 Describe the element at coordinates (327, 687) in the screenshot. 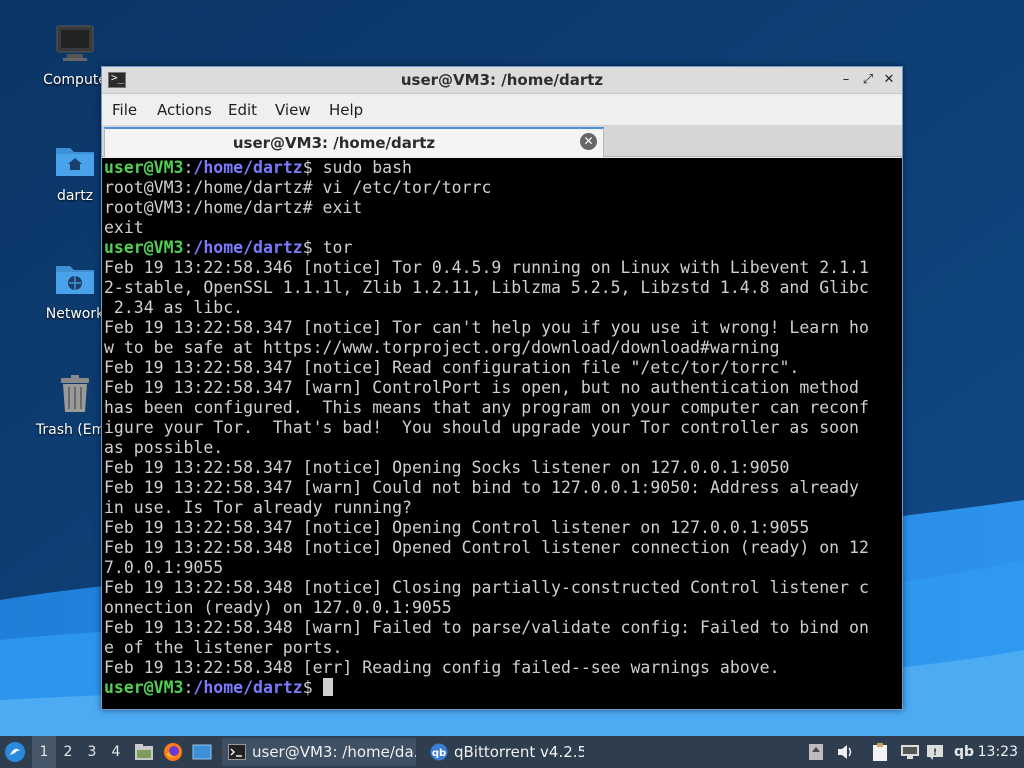

I see `text-cursor` at that location.